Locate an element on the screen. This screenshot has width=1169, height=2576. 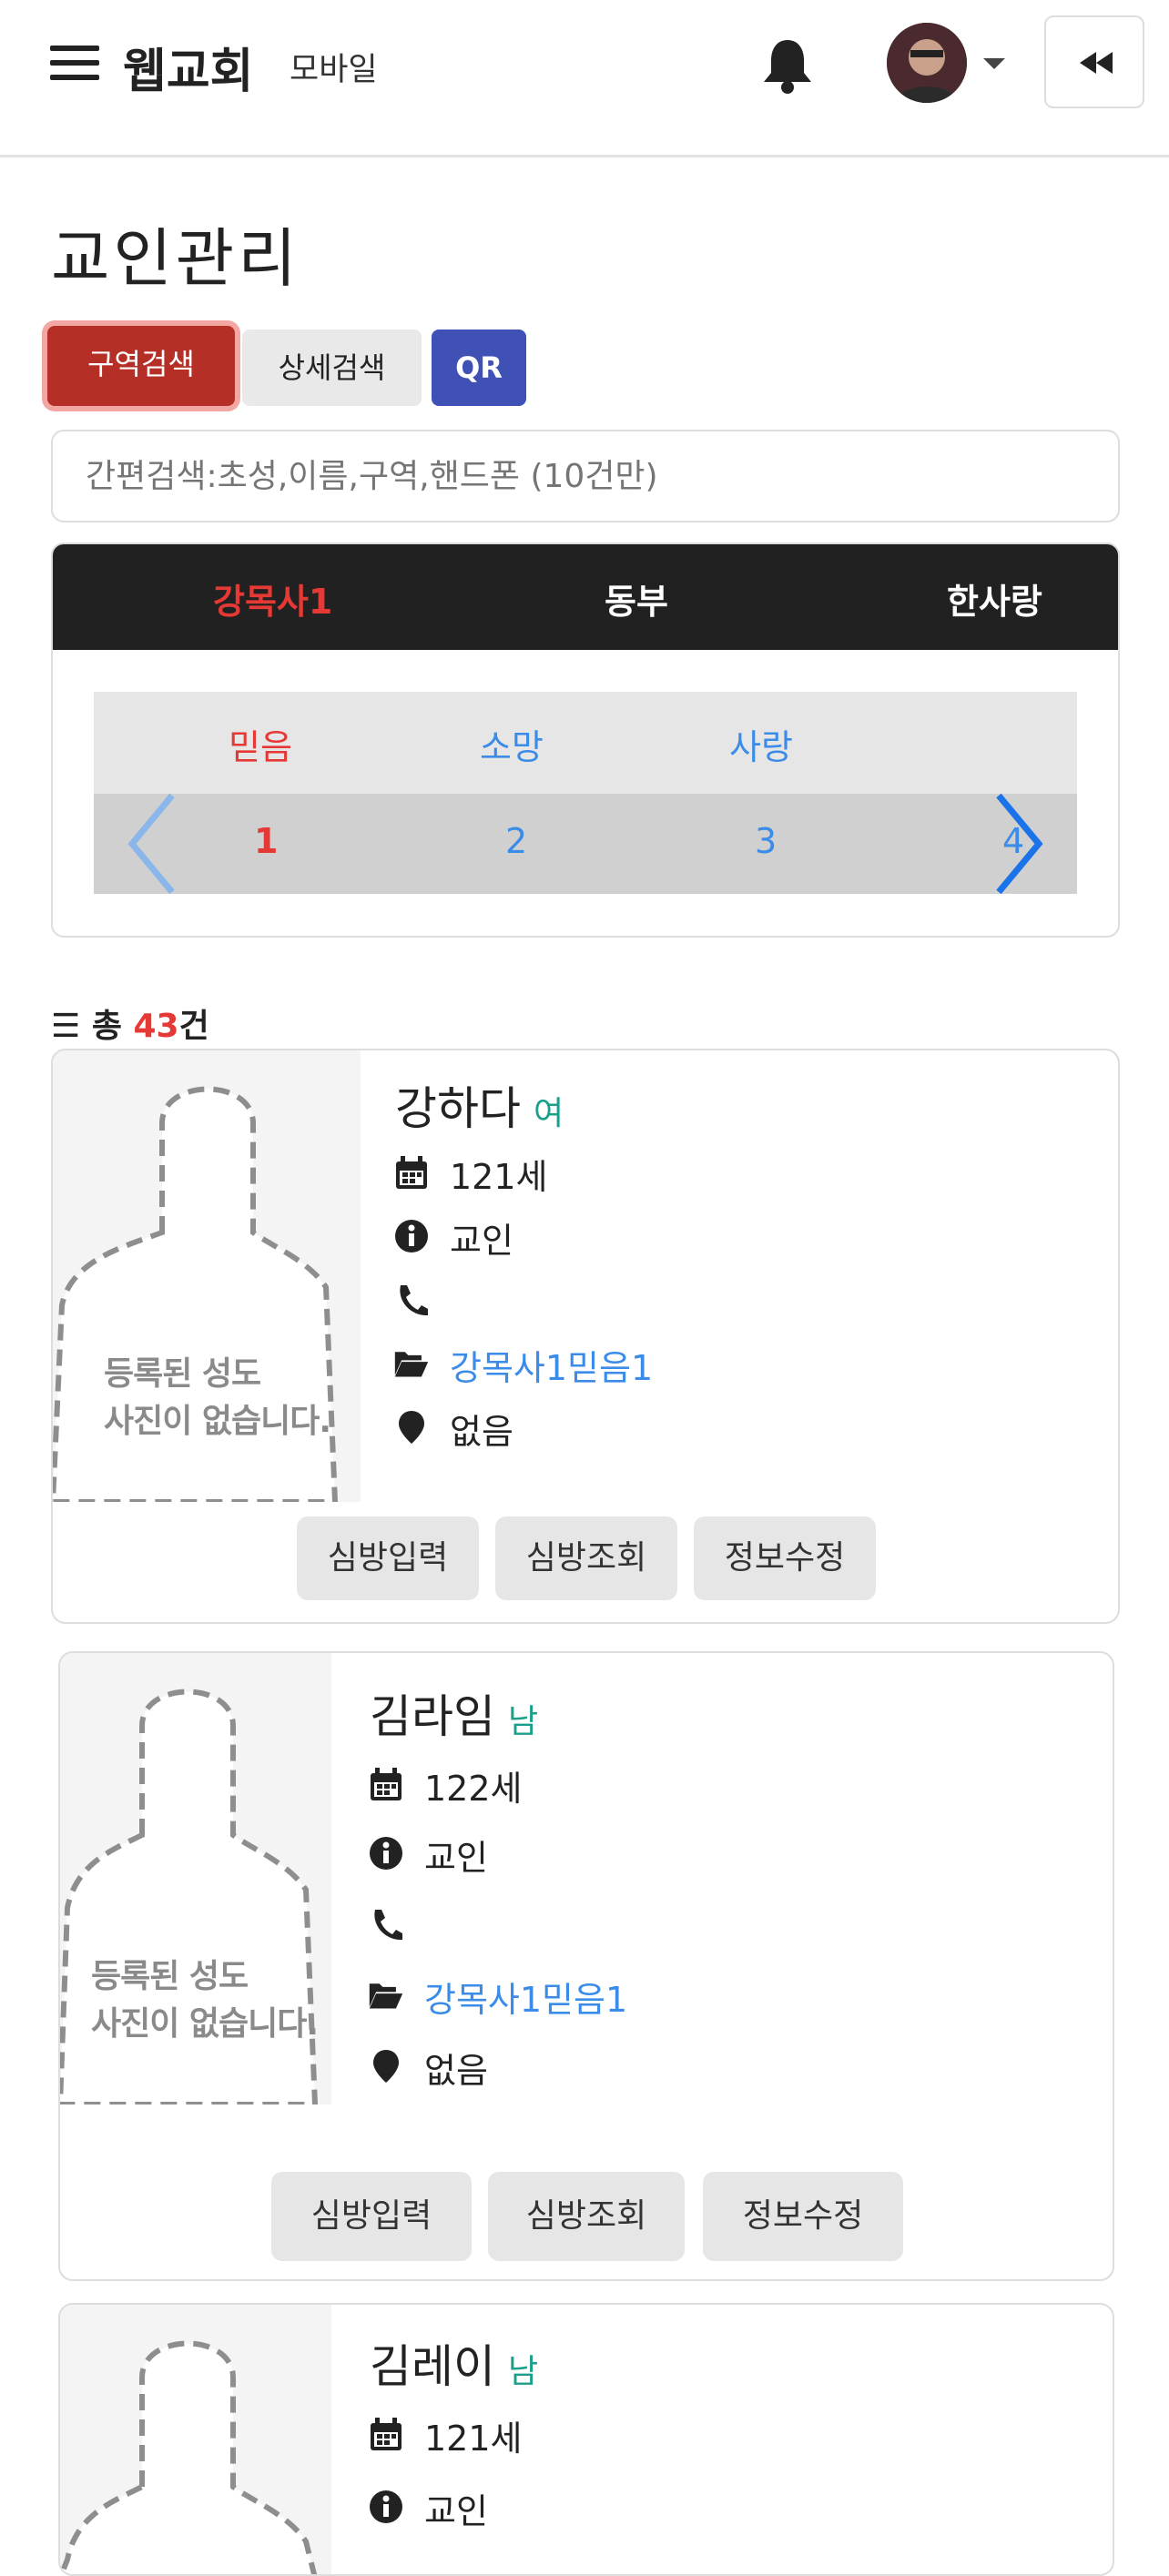
rewind-icon is located at coordinates (1096, 63).